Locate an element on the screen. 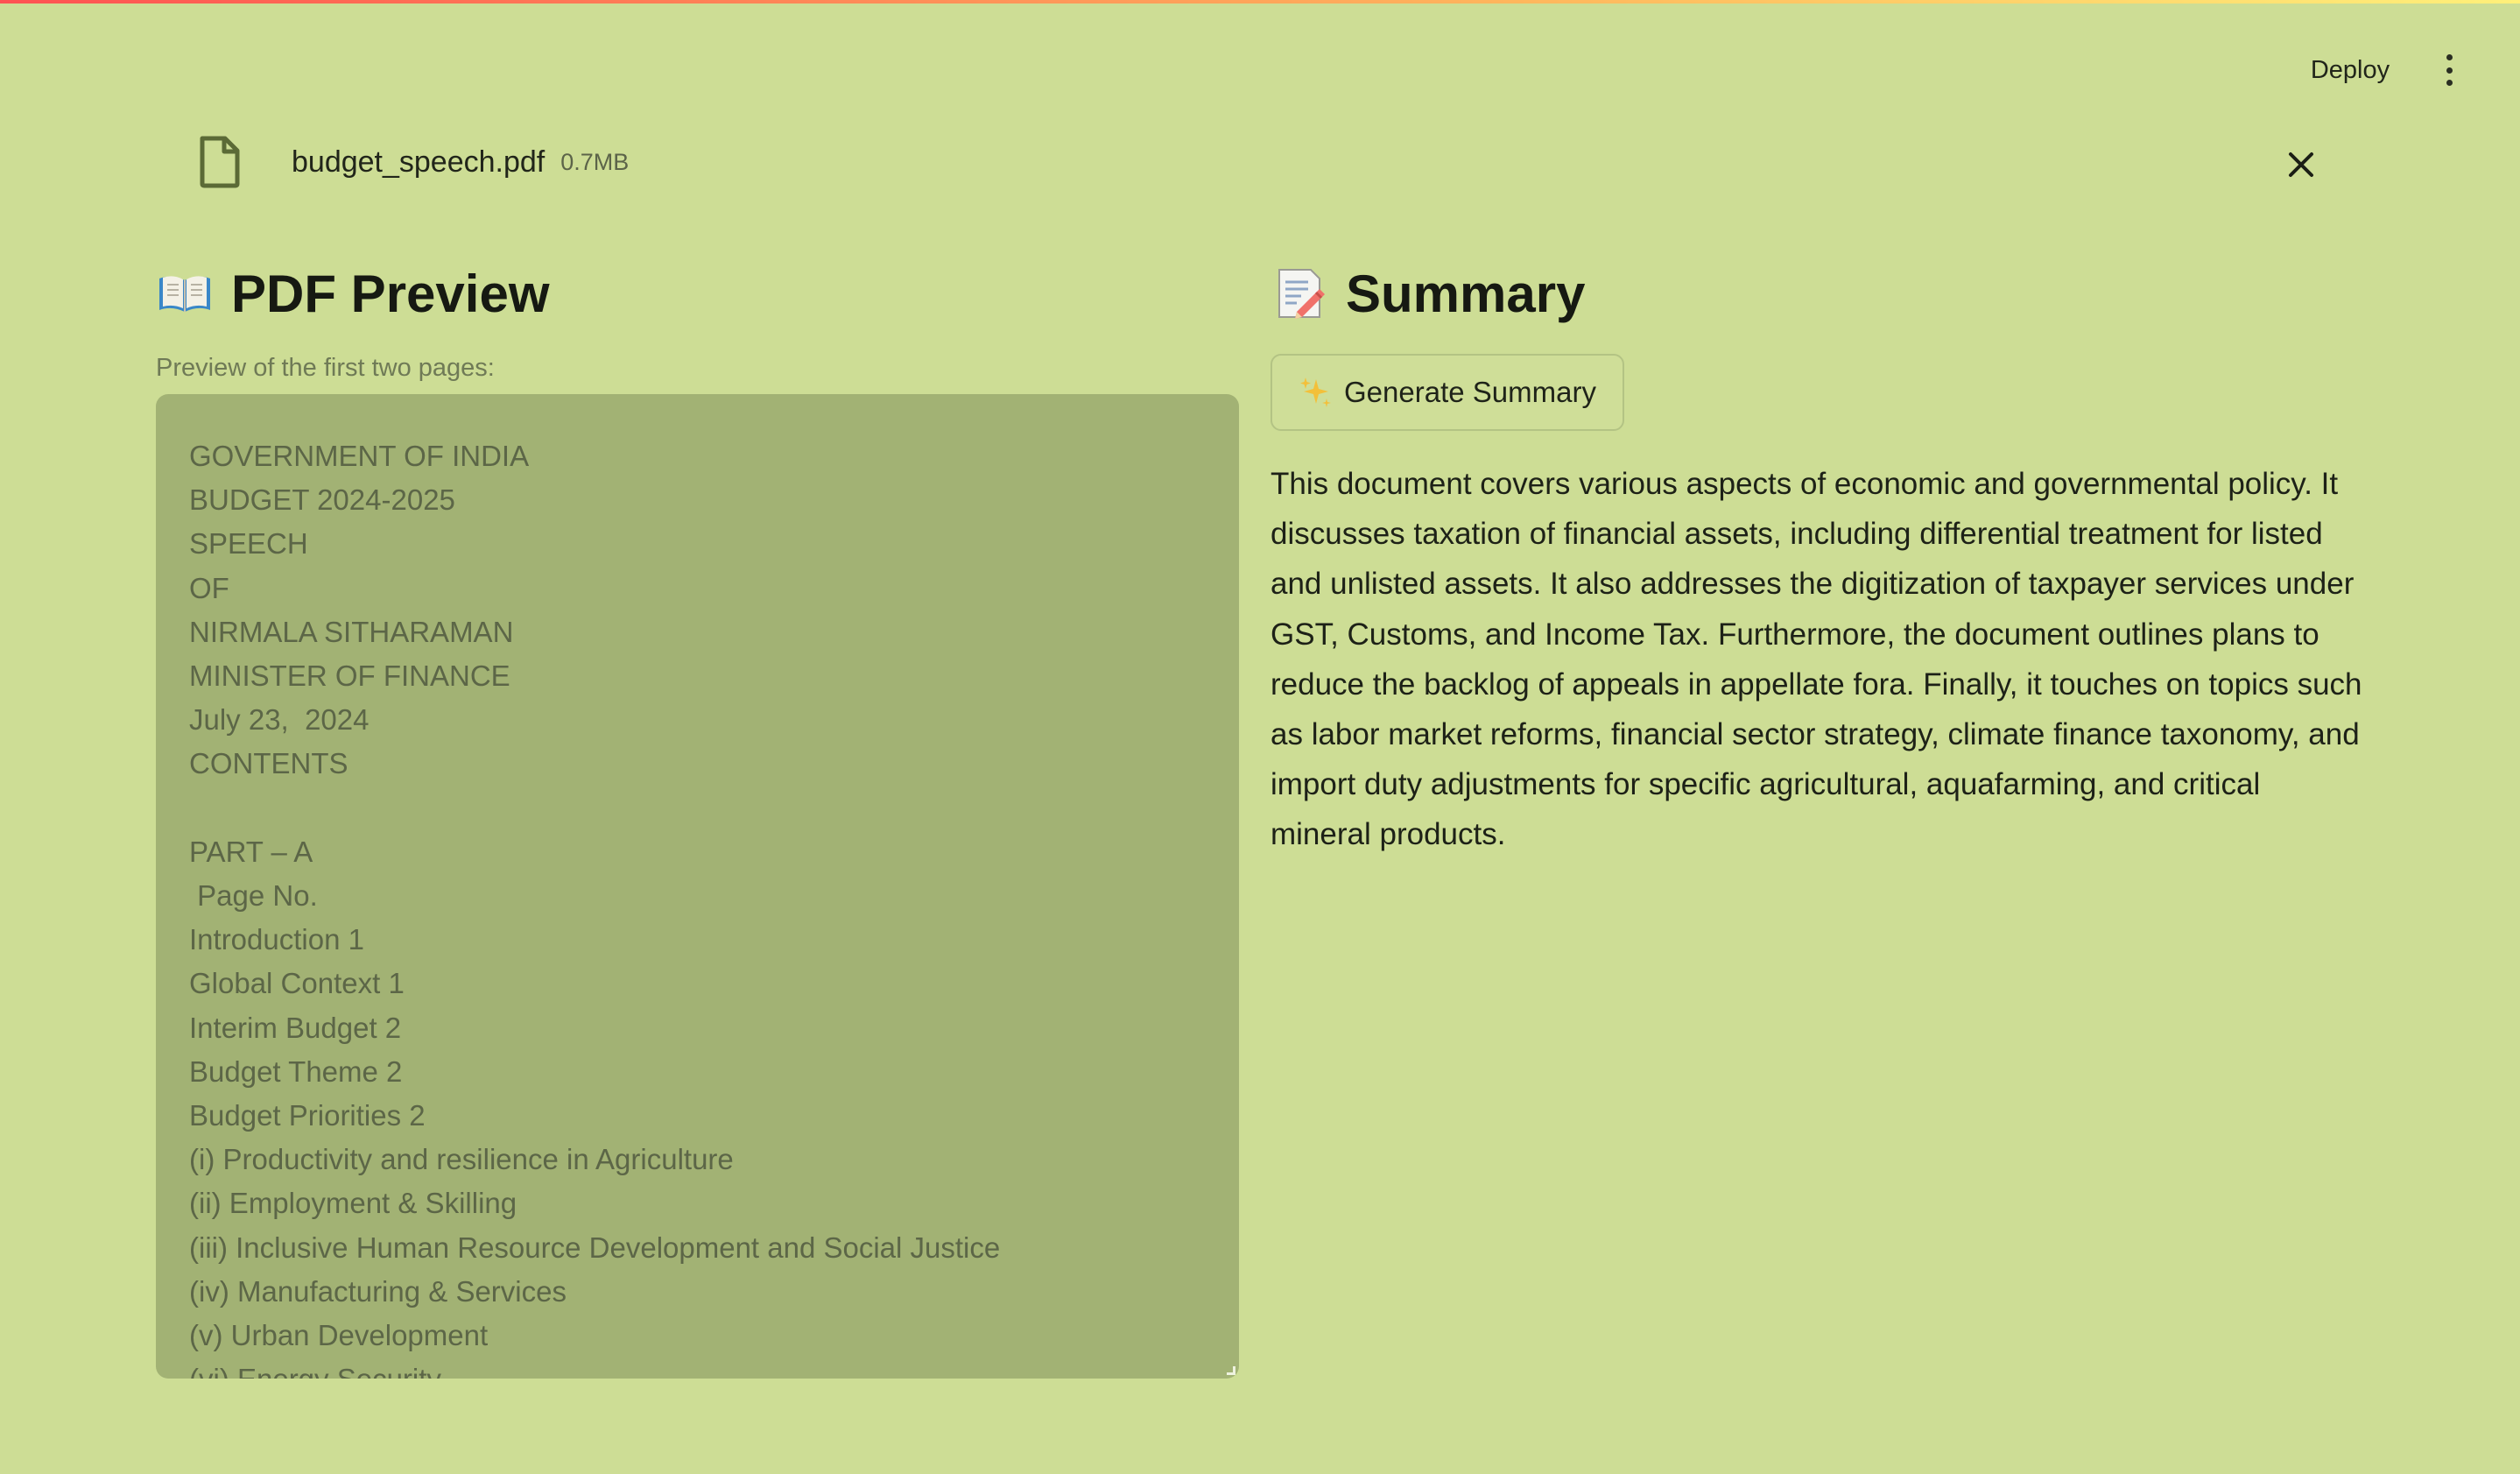 The height and width of the screenshot is (1474, 2520). deploy-button: Deploy is located at coordinates (2350, 70).